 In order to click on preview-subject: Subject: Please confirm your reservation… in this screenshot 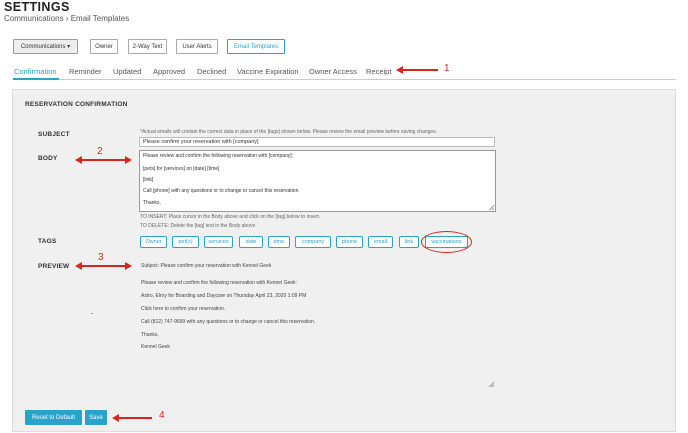, I will do `click(206, 266)`.